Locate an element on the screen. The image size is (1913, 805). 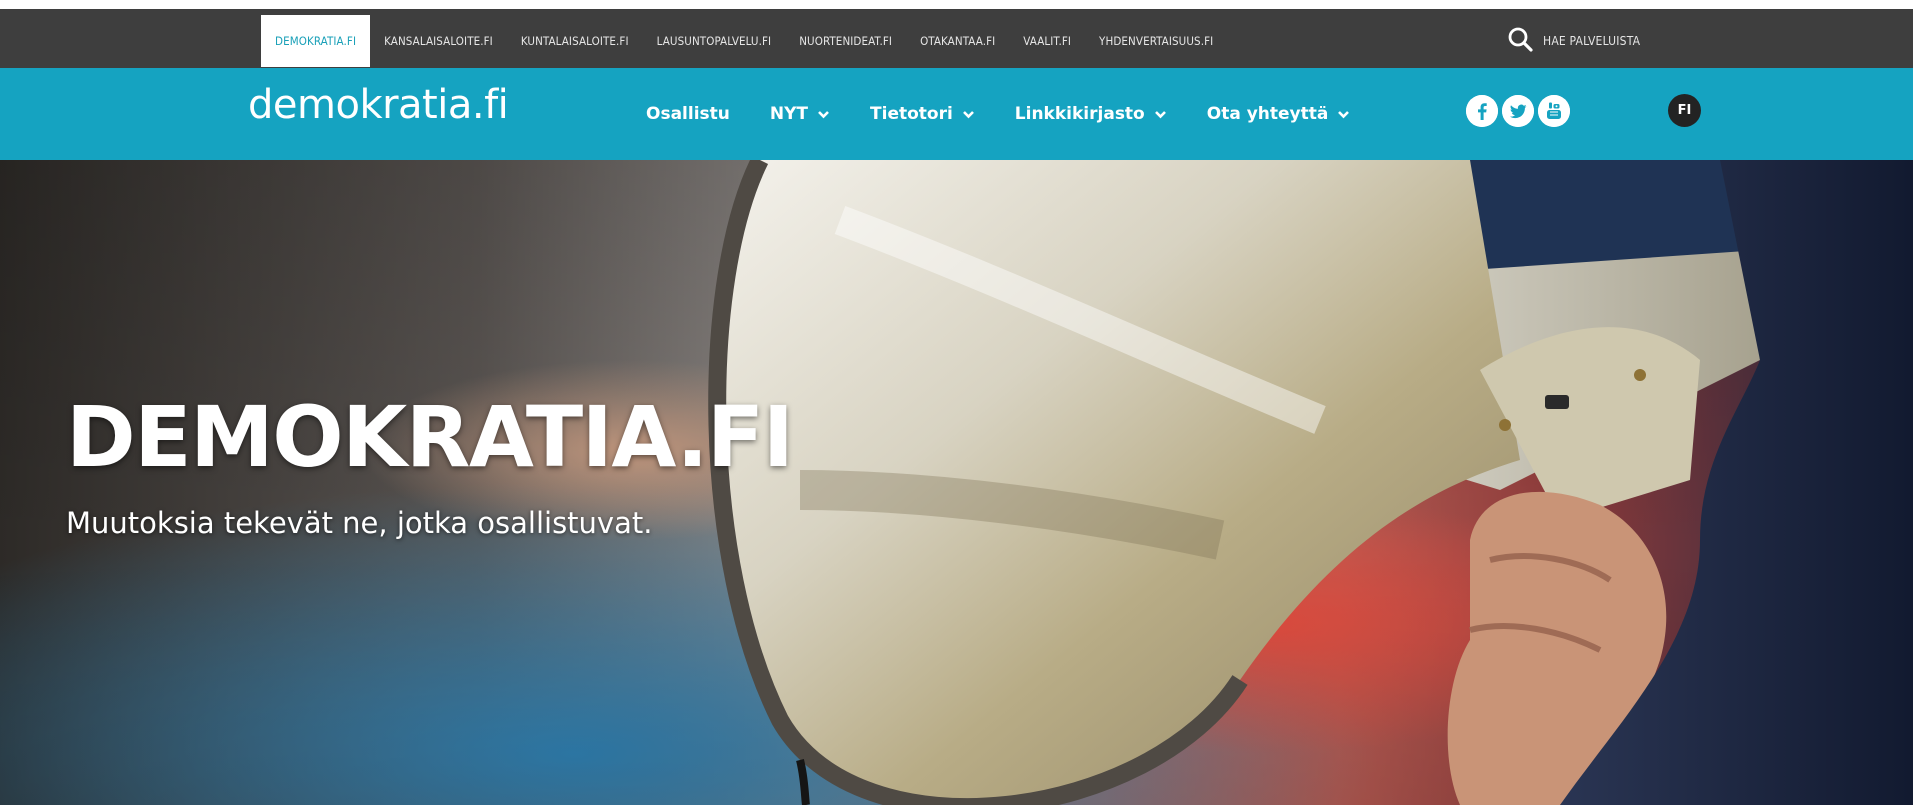
menu-item-tietotori: Tietotori is located at coordinates (922, 114).